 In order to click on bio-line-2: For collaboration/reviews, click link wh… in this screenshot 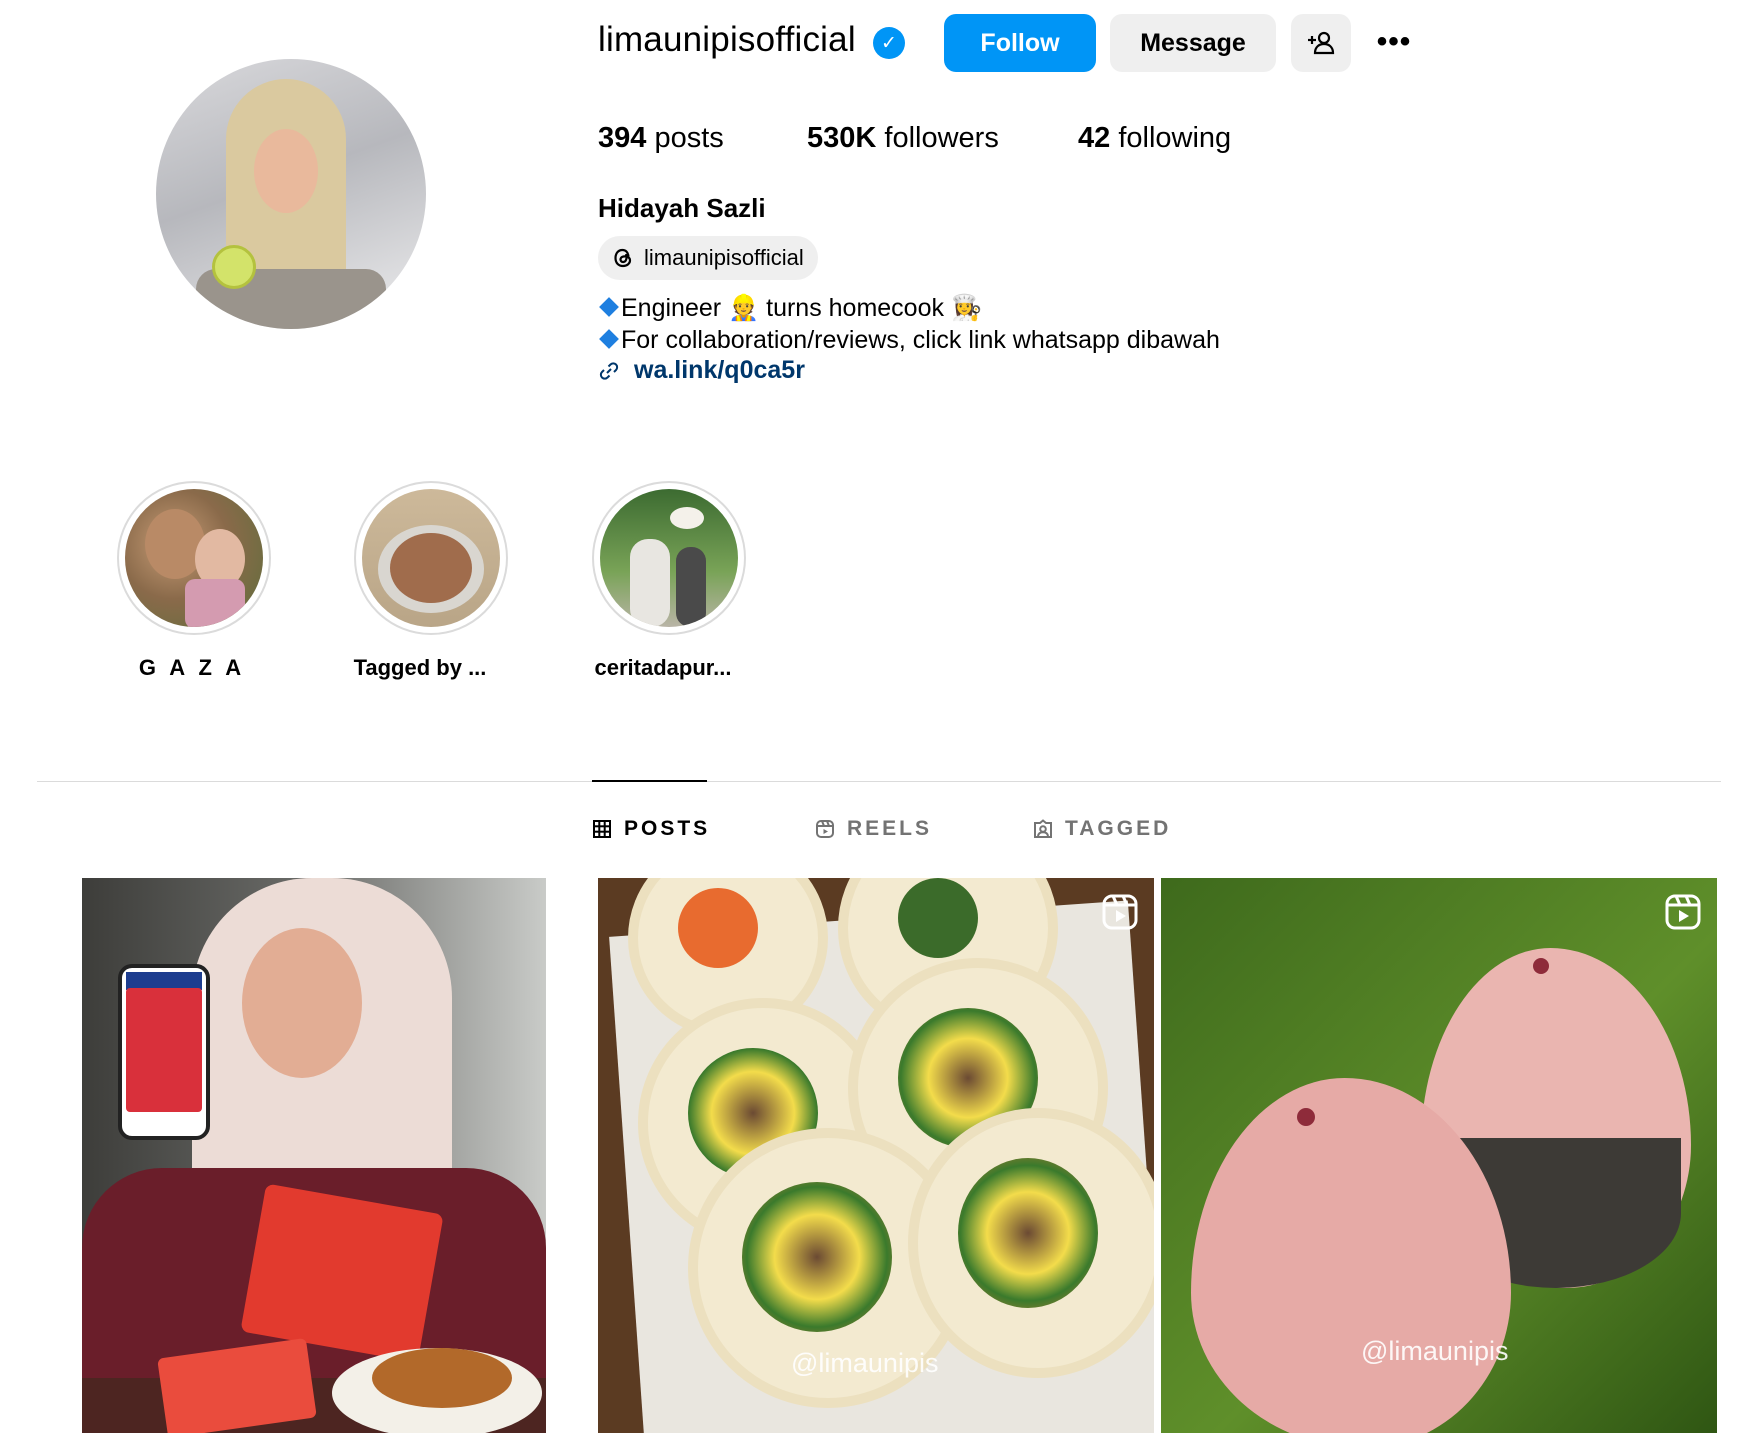, I will do `click(909, 340)`.